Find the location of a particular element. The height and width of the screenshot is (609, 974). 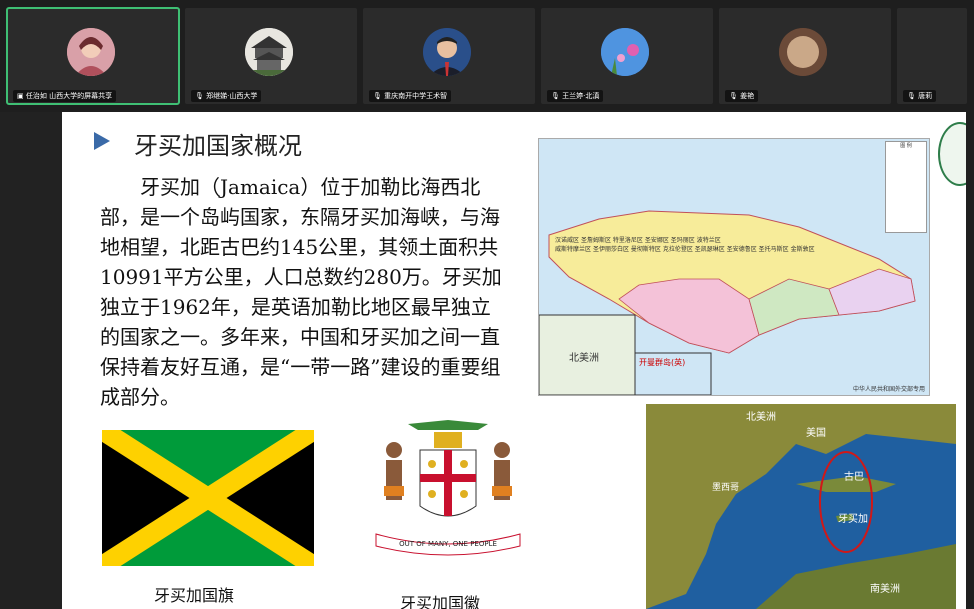

participant-tile: 🎙 唐莉 is located at coordinates (932, 56).